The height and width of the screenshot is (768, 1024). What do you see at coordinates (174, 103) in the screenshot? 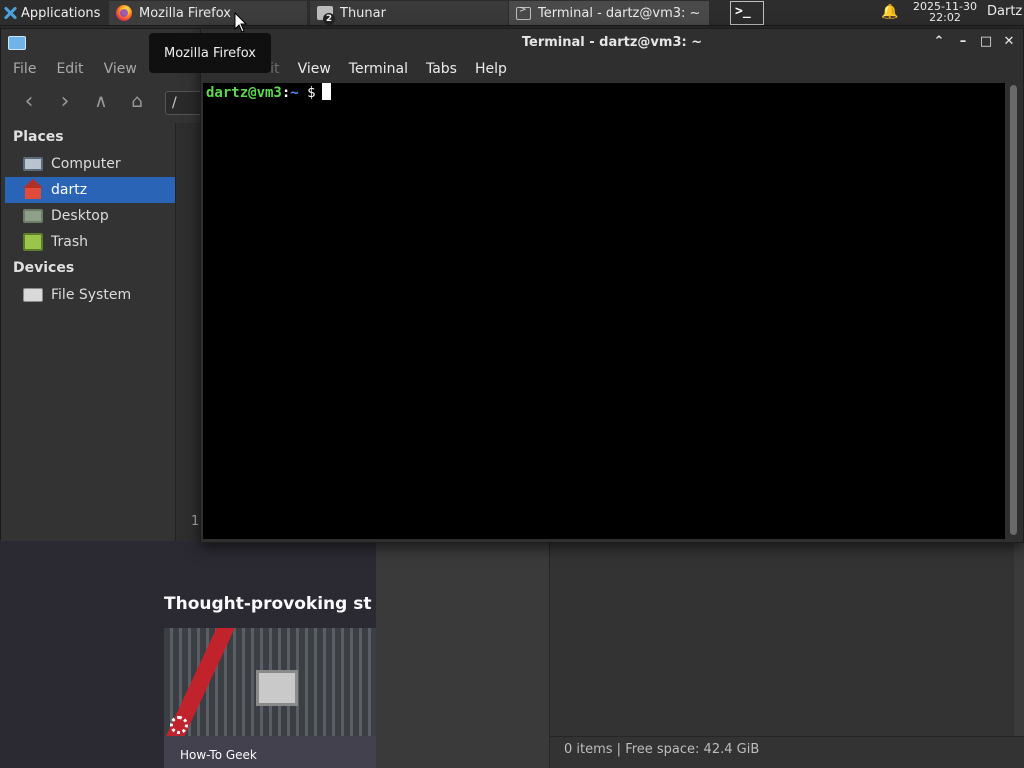
I see `location-path: /` at bounding box center [174, 103].